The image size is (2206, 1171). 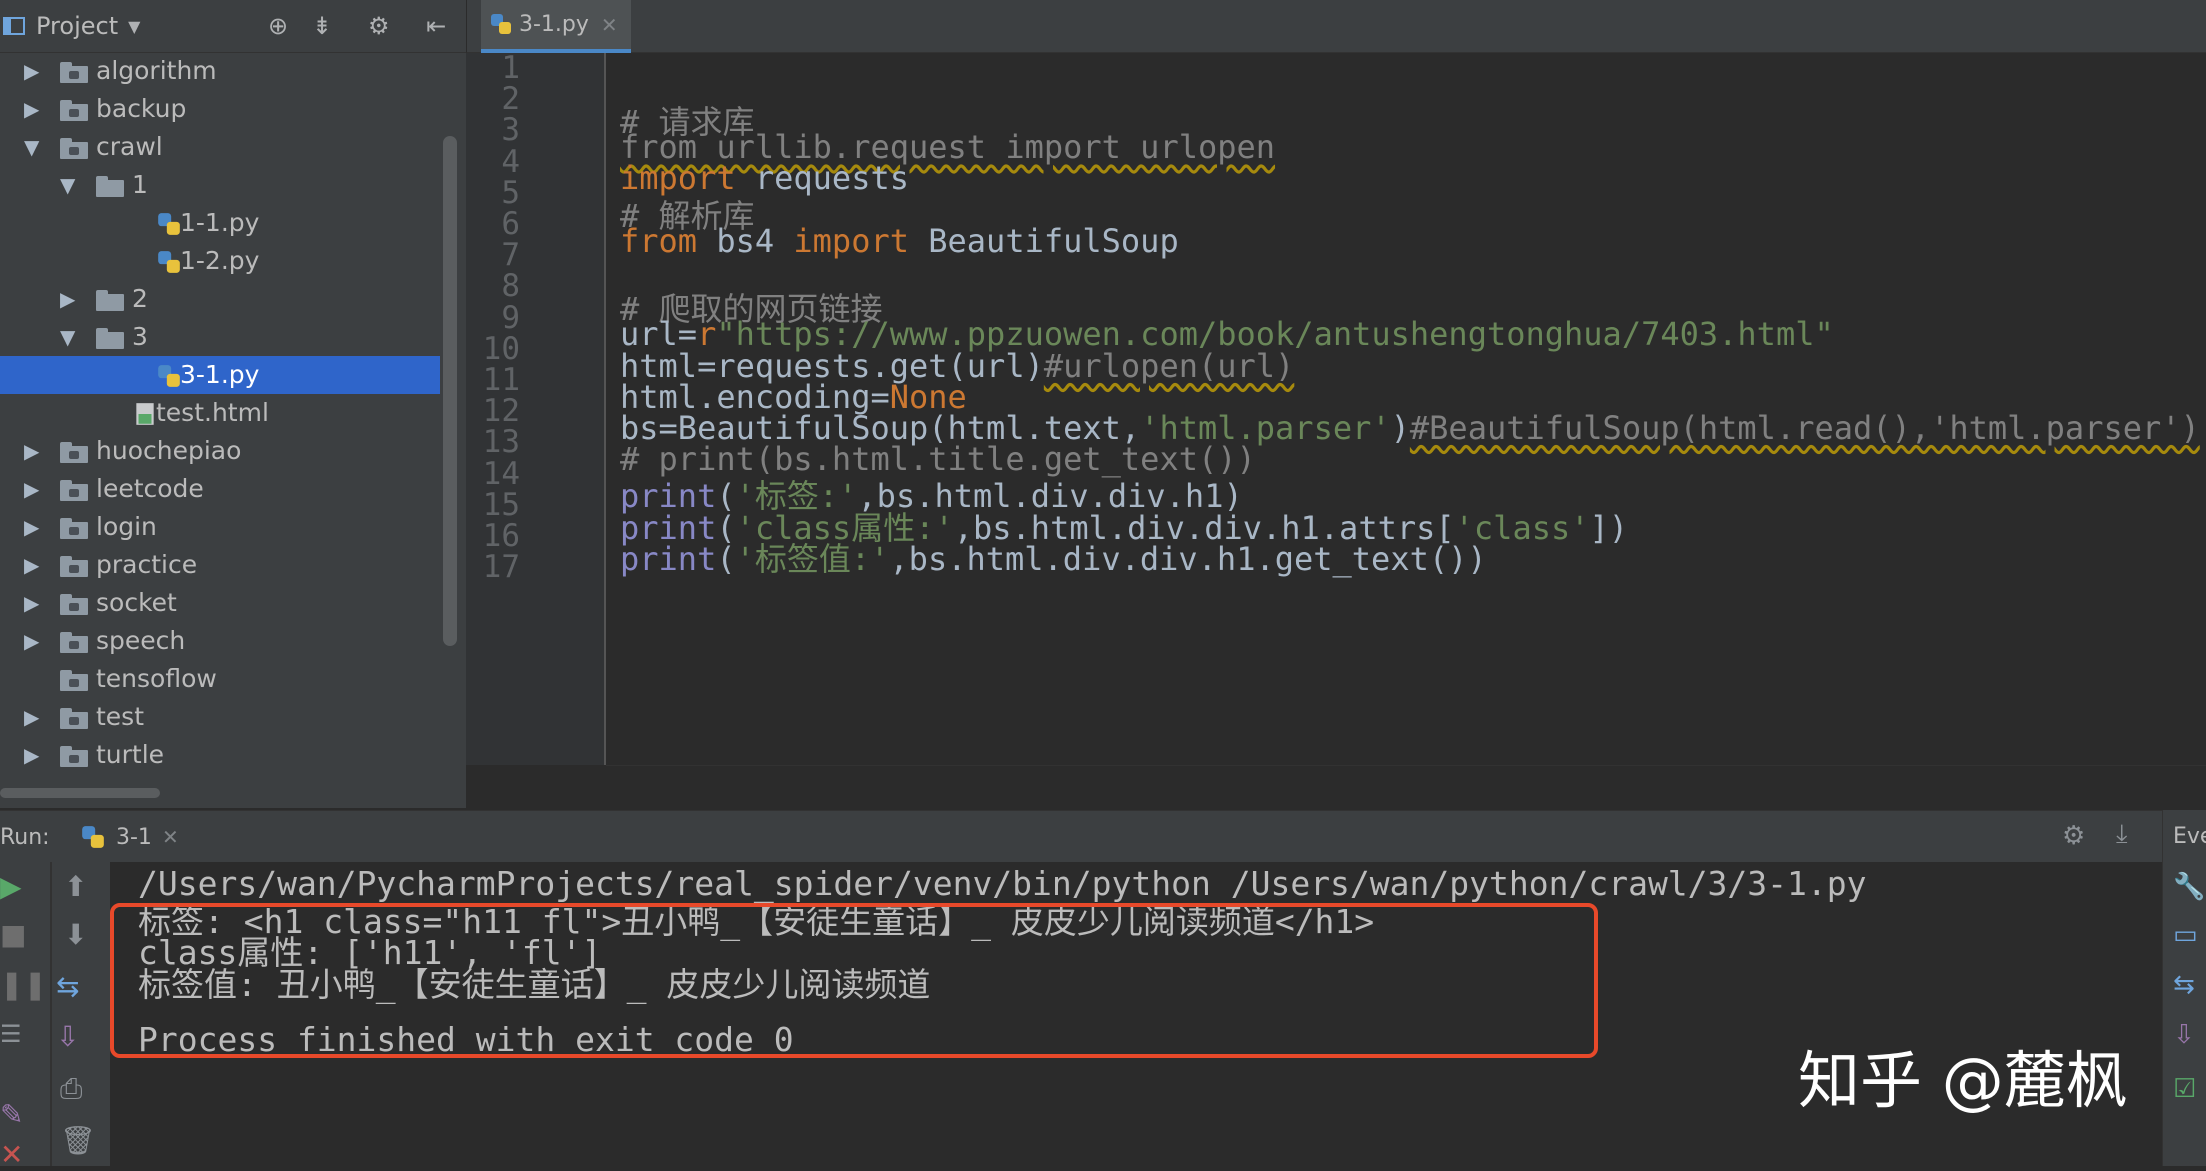 I want to click on run-toolbar: ▶ ■ ❚❚ ☰ ✎ ✕ ⬆ ⬇ ⇆ ⇩ ⎙ 🗑, so click(x=55, y=1016).